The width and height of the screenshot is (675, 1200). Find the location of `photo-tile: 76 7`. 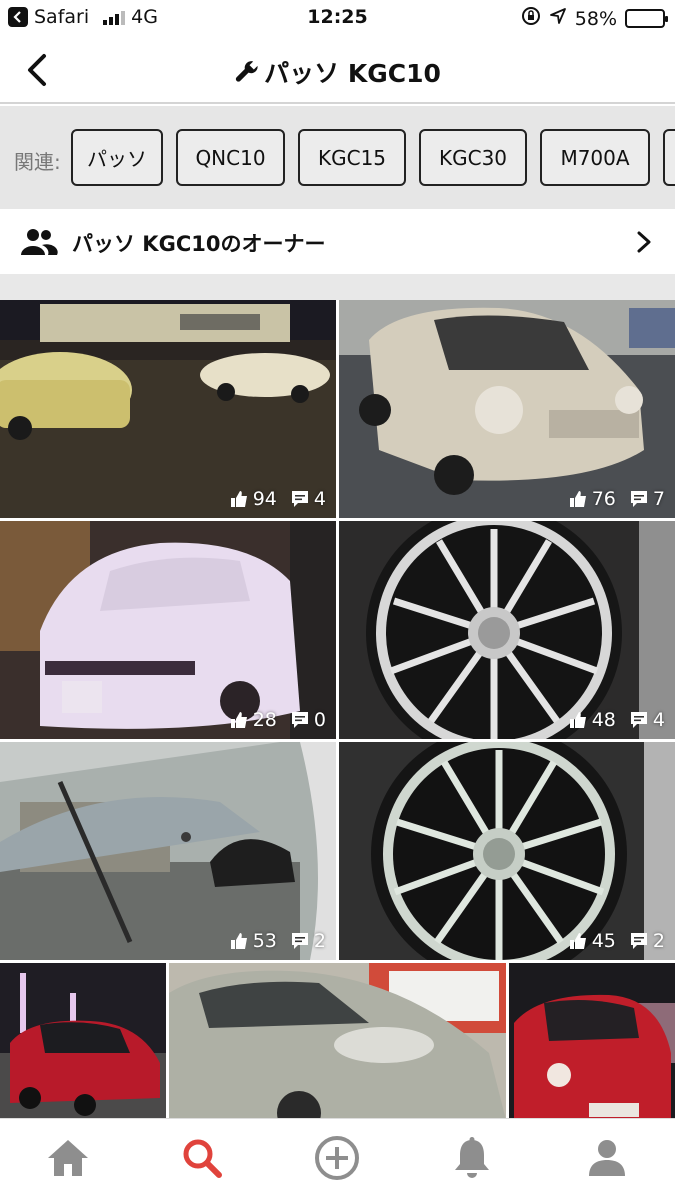

photo-tile: 76 7 is located at coordinates (507, 409).